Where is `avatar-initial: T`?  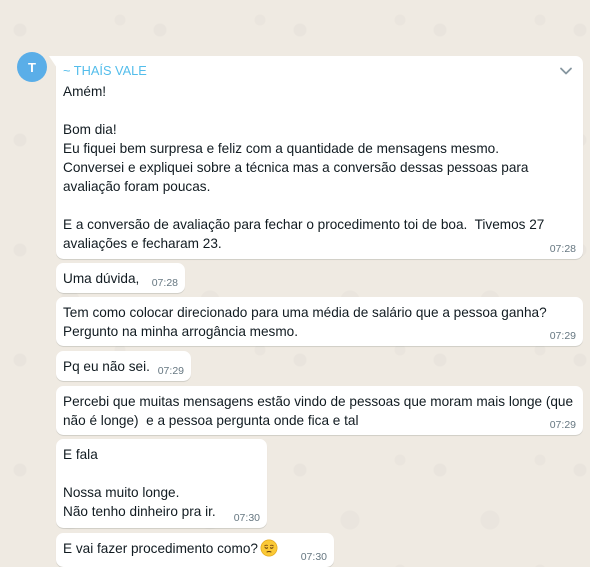 avatar-initial: T is located at coordinates (32, 67).